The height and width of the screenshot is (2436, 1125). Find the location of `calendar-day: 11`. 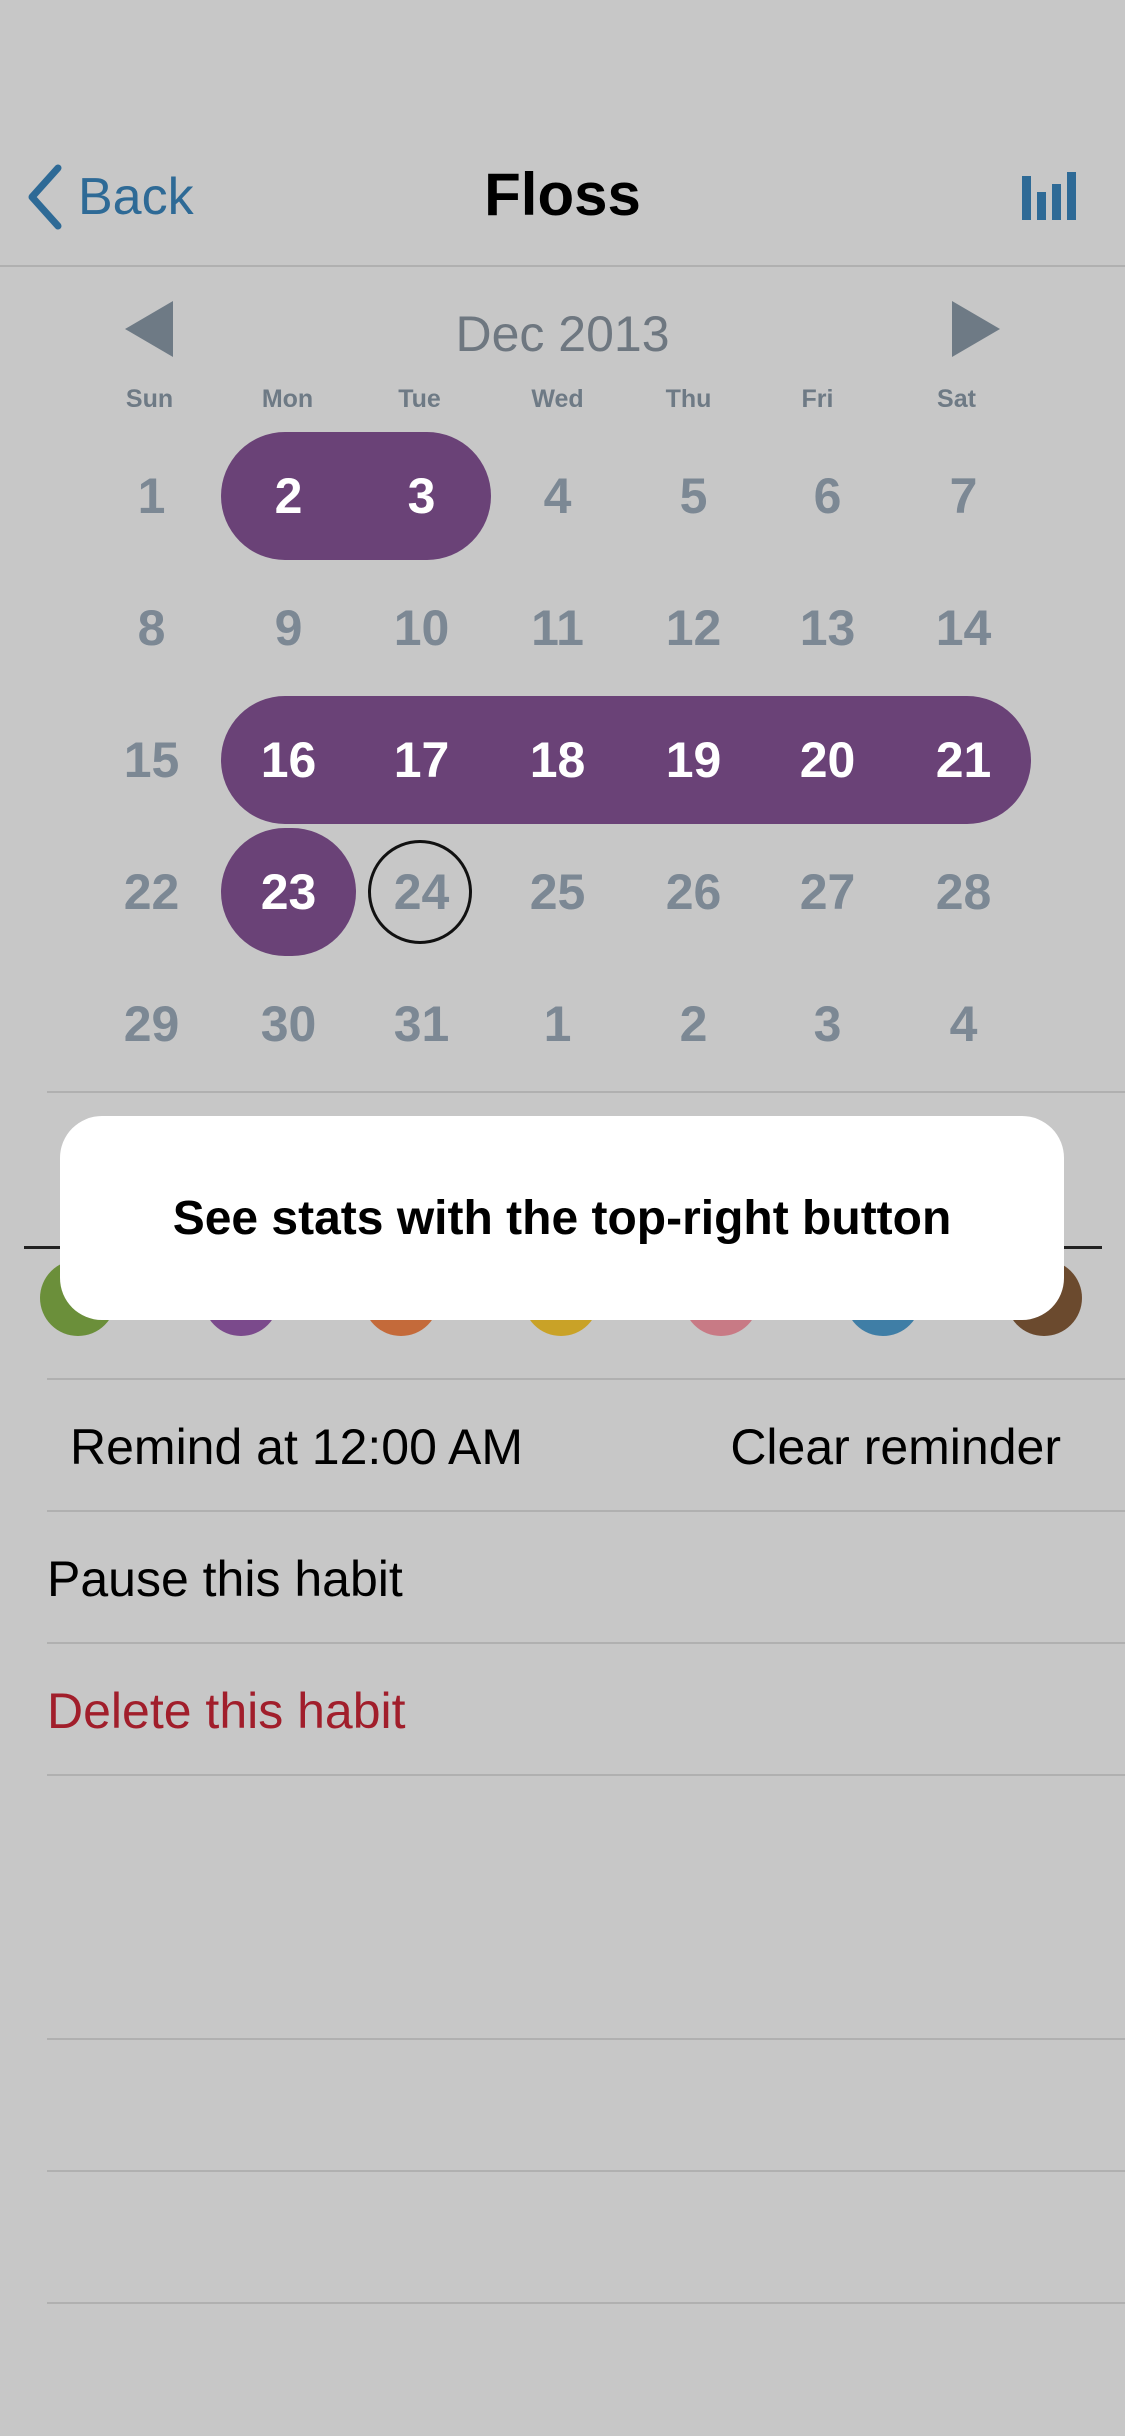

calendar-day: 11 is located at coordinates (557, 628).